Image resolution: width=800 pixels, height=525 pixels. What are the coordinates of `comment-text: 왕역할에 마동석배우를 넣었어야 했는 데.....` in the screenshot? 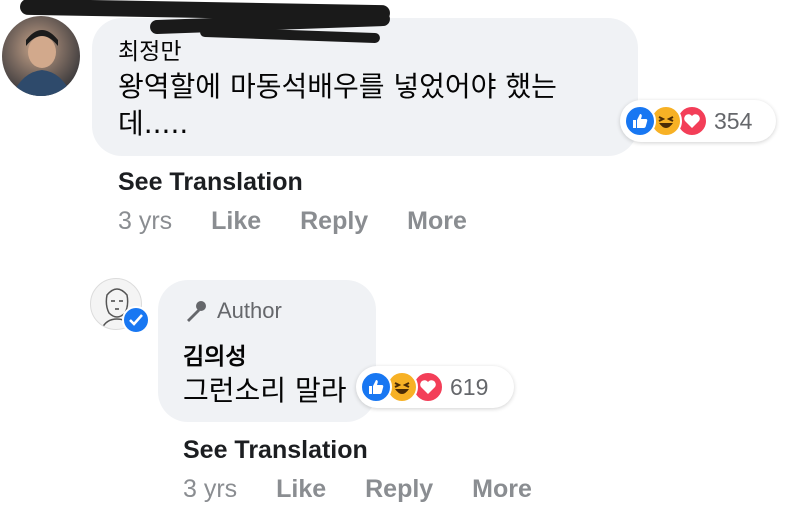 It's located at (358, 105).